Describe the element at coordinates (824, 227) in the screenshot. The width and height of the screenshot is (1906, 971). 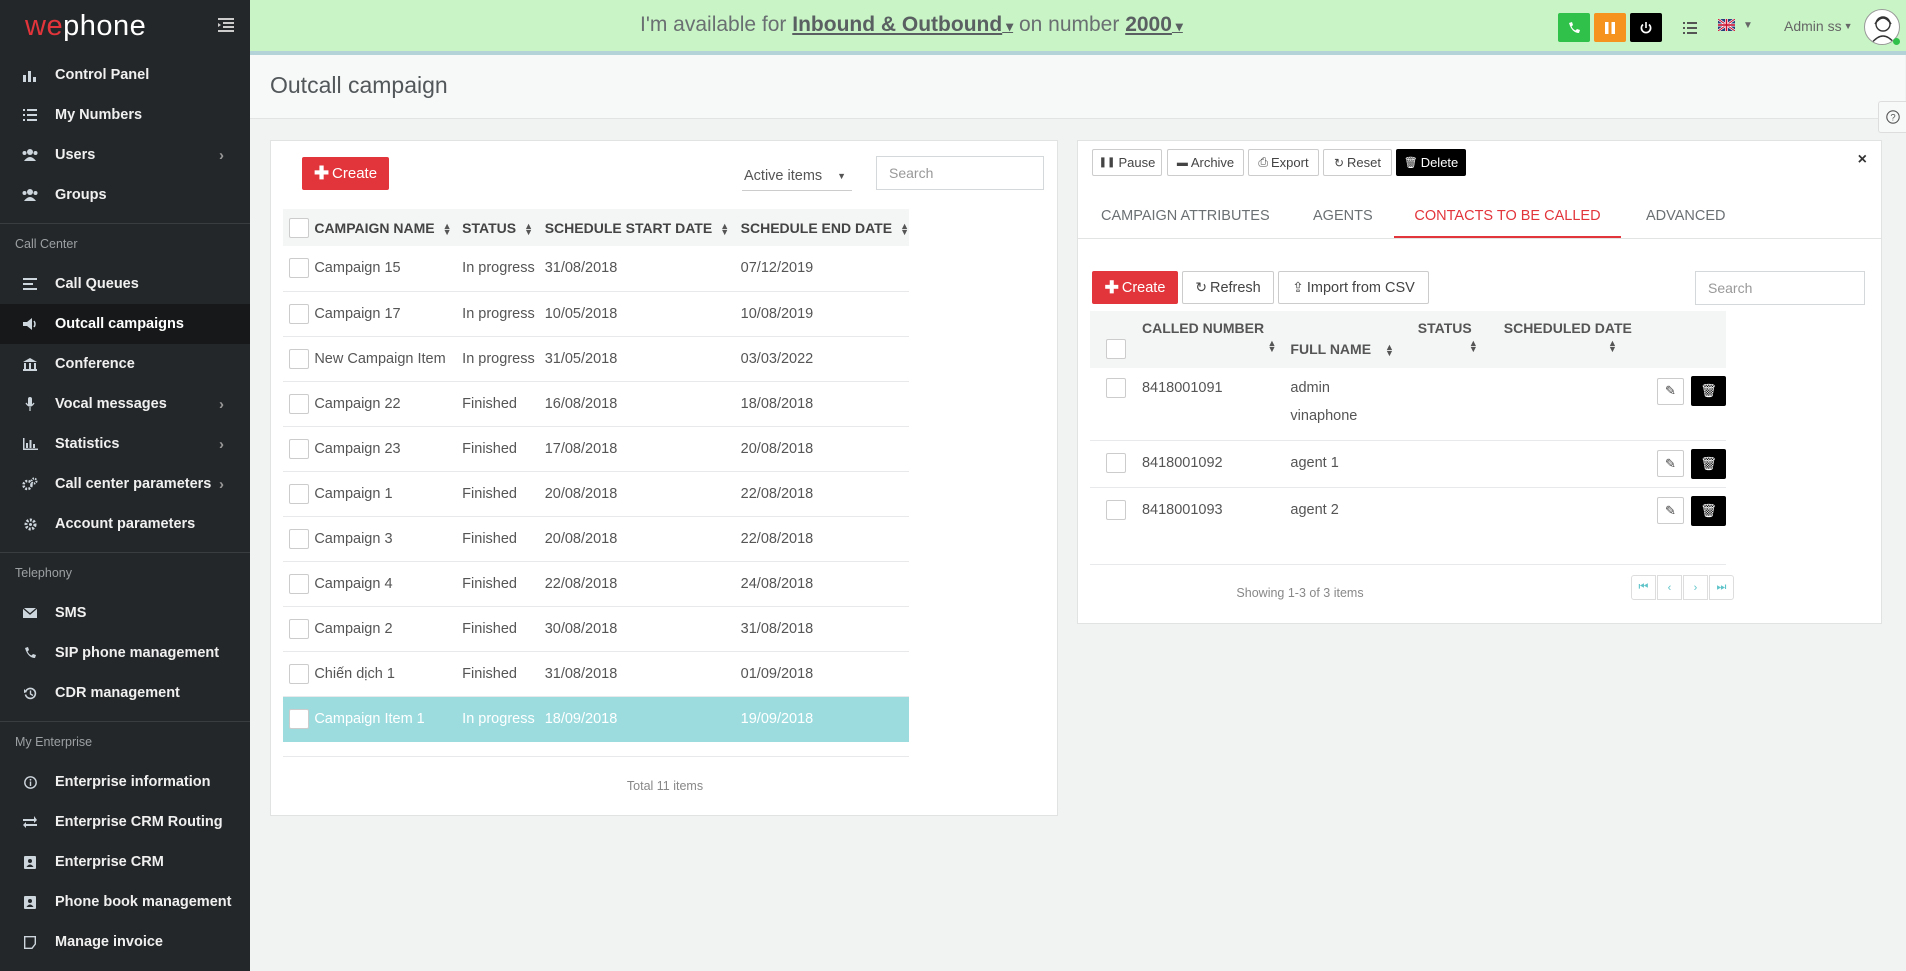
I see `column-header-end-date: SCHEDULE END DATE ▲ ▼` at that location.